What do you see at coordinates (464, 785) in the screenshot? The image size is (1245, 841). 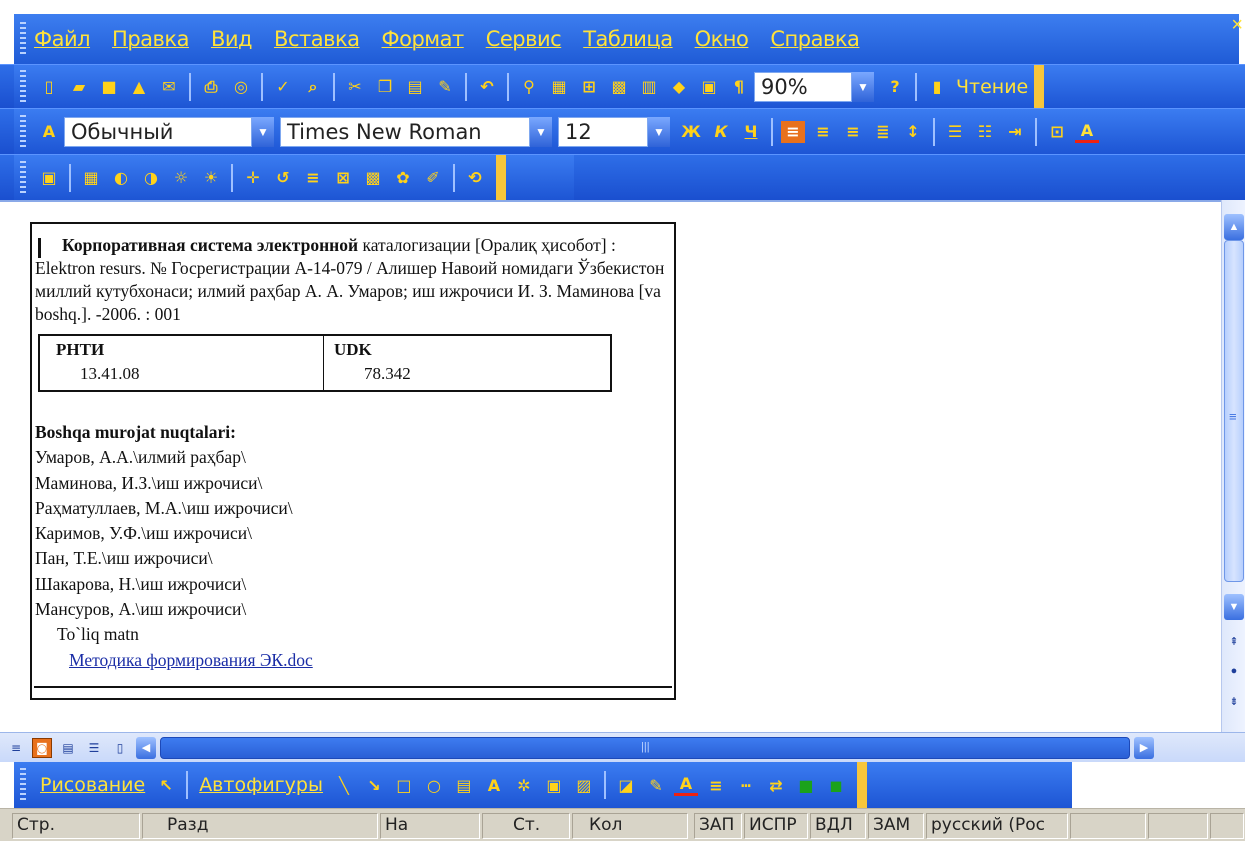 I see `text-box-icon: ▤` at bounding box center [464, 785].